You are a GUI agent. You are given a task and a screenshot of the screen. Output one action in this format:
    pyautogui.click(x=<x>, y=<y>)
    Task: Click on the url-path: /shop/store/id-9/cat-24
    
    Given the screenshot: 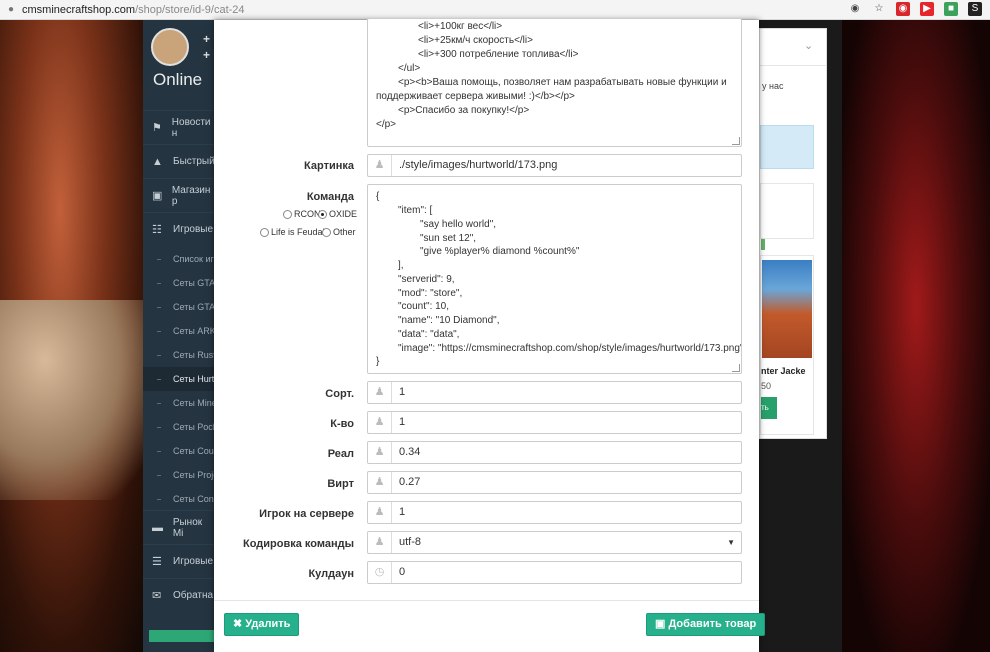 What is the action you would take?
    pyautogui.click(x=190, y=9)
    